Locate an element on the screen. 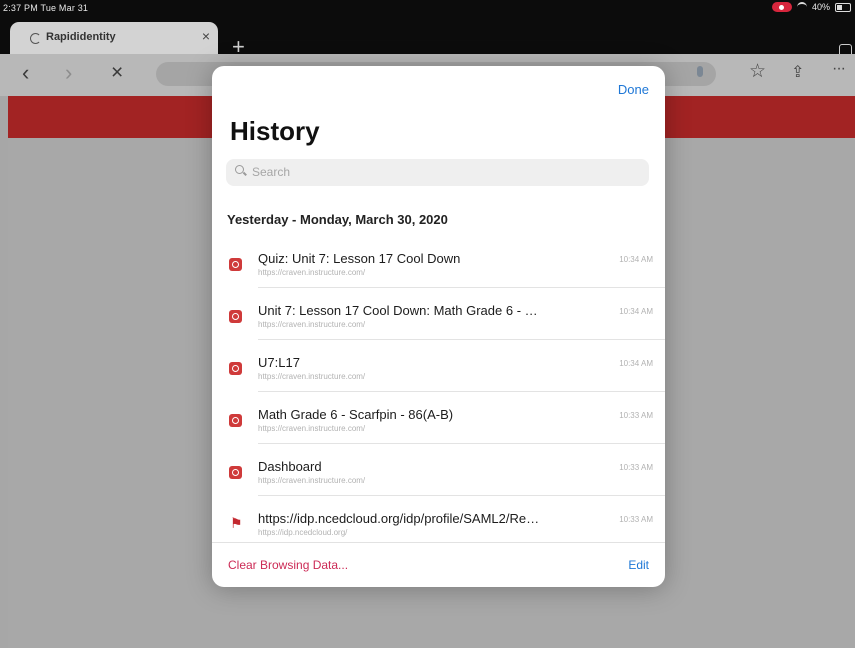 The width and height of the screenshot is (855, 648). history-item-title: Dashboard is located at coordinates (290, 466).